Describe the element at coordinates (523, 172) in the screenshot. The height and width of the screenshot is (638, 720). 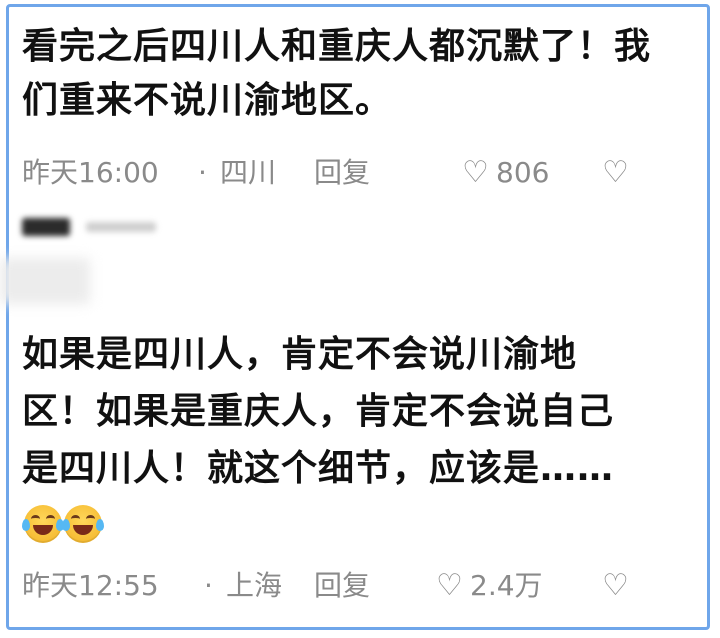
I see `comment-1-like-count: 806` at that location.